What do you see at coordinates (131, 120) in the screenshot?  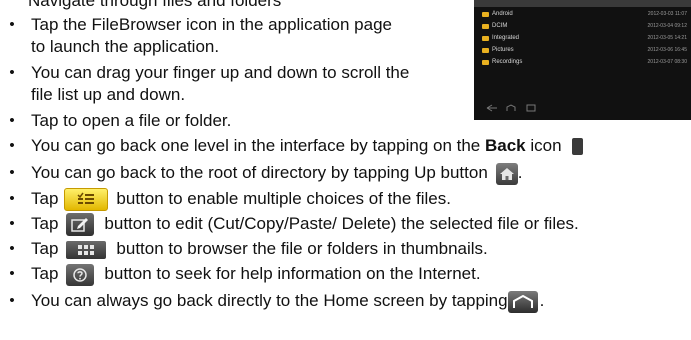 I see `item-text: Tap to open a file or folder.` at bounding box center [131, 120].